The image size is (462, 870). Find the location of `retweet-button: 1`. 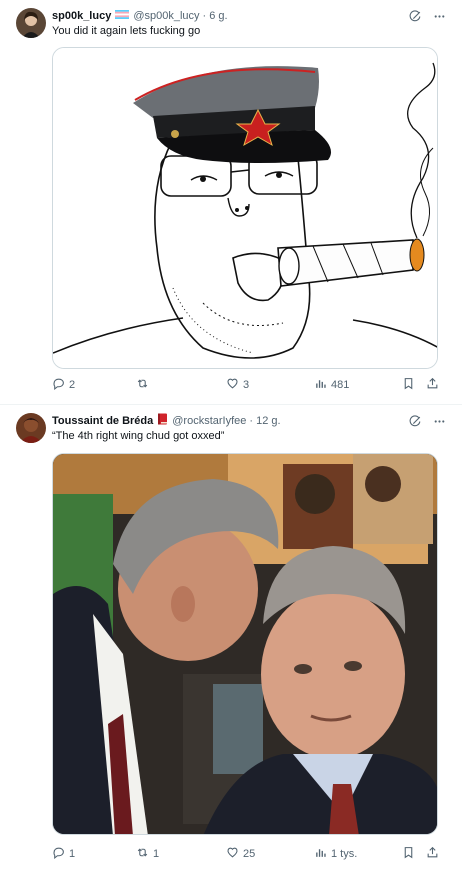

retweet-button: 1 is located at coordinates (147, 854).